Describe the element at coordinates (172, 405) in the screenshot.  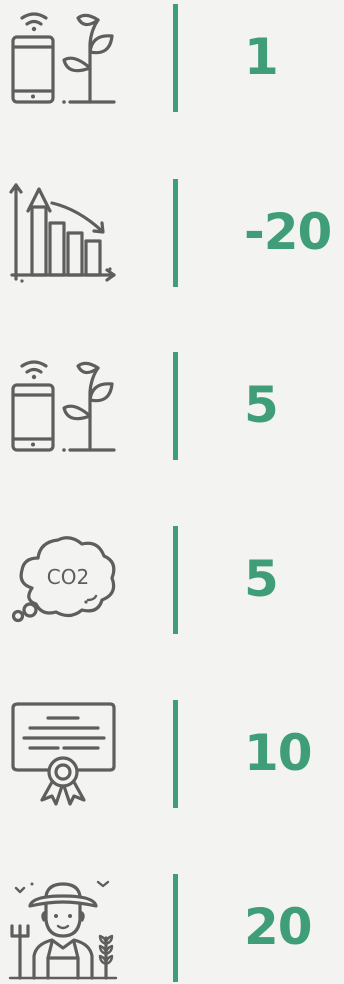
I see `stat-row-3: 5` at that location.